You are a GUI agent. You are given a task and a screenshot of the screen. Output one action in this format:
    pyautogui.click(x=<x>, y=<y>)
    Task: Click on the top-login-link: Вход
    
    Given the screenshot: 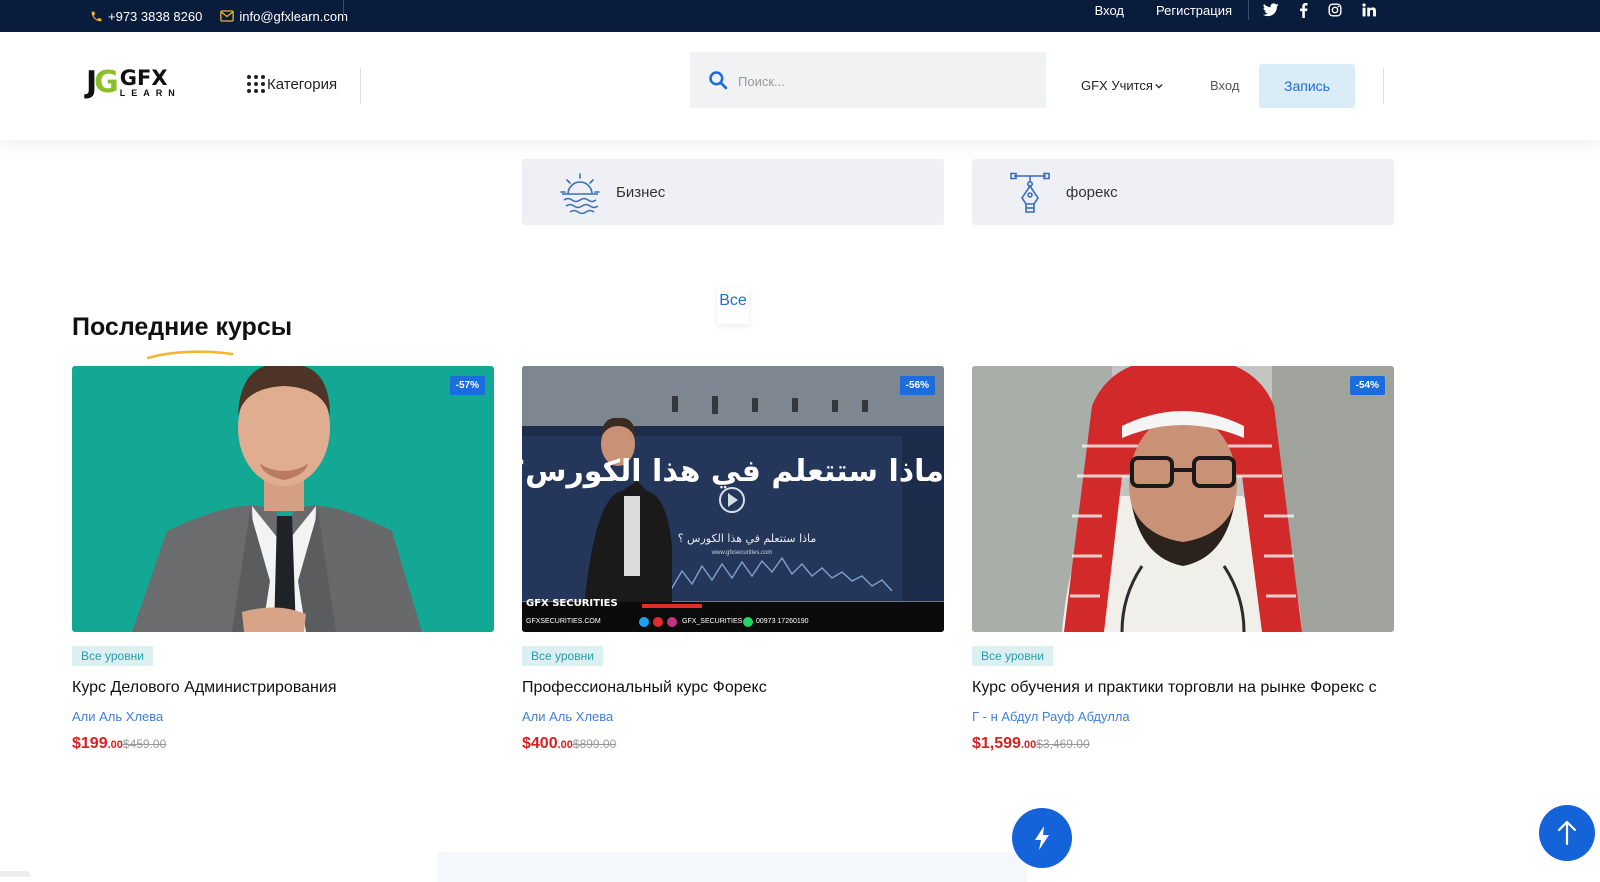 What is the action you would take?
    pyautogui.click(x=1109, y=10)
    